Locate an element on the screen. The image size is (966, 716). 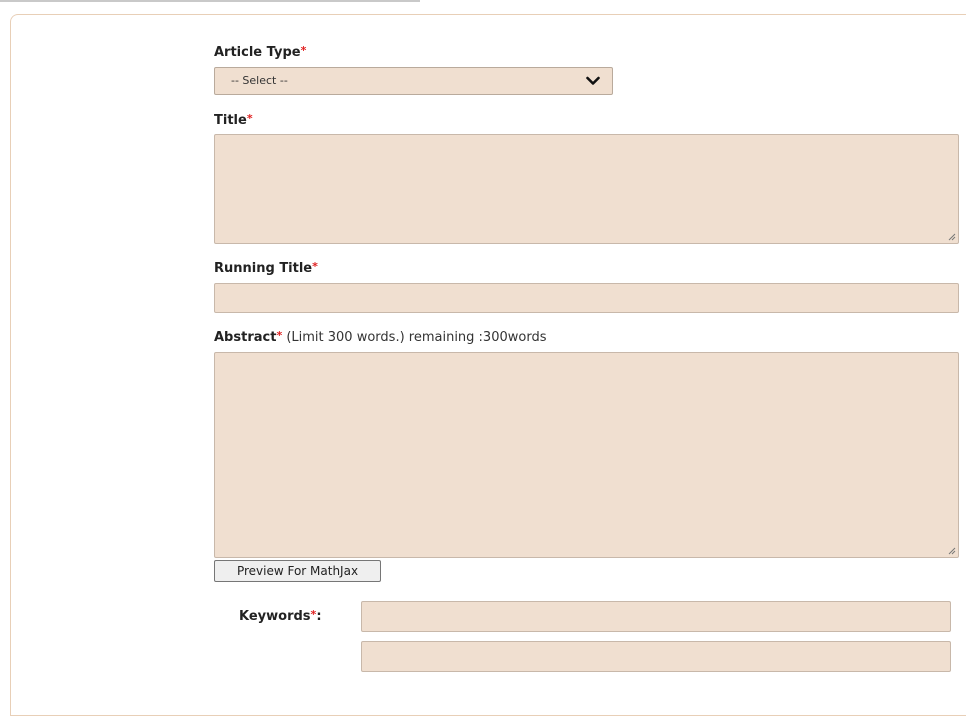
running-title-label: Running Title* is located at coordinates (266, 268).